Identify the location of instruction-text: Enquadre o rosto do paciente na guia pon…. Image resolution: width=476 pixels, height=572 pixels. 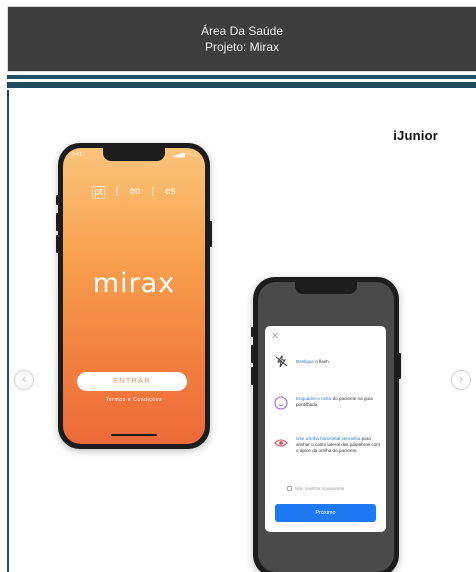
(334, 401).